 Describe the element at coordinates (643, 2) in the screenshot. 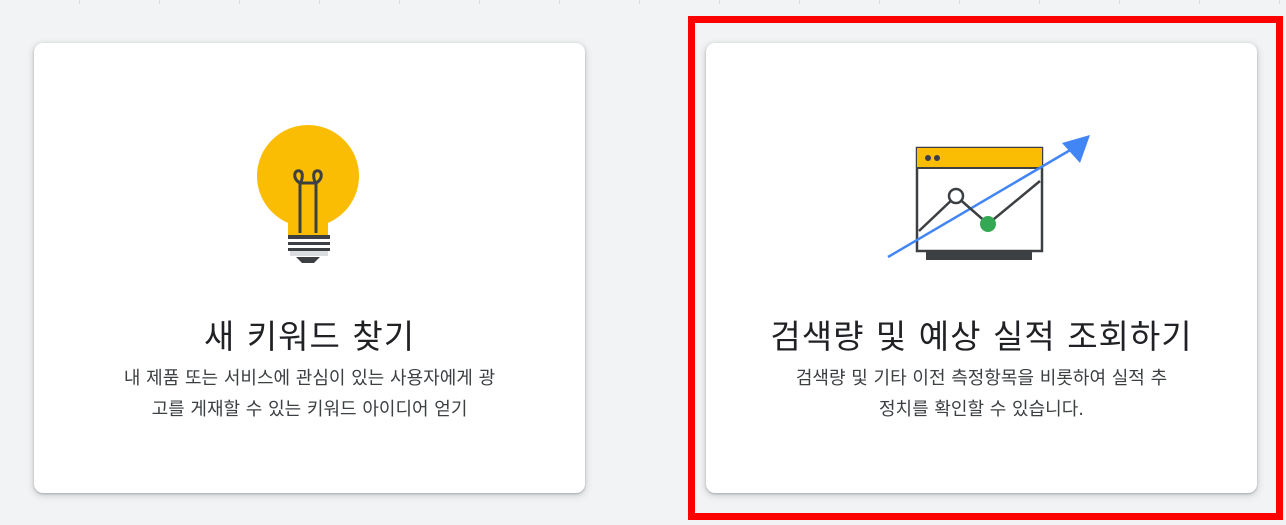

I see `top-divider-strip` at that location.